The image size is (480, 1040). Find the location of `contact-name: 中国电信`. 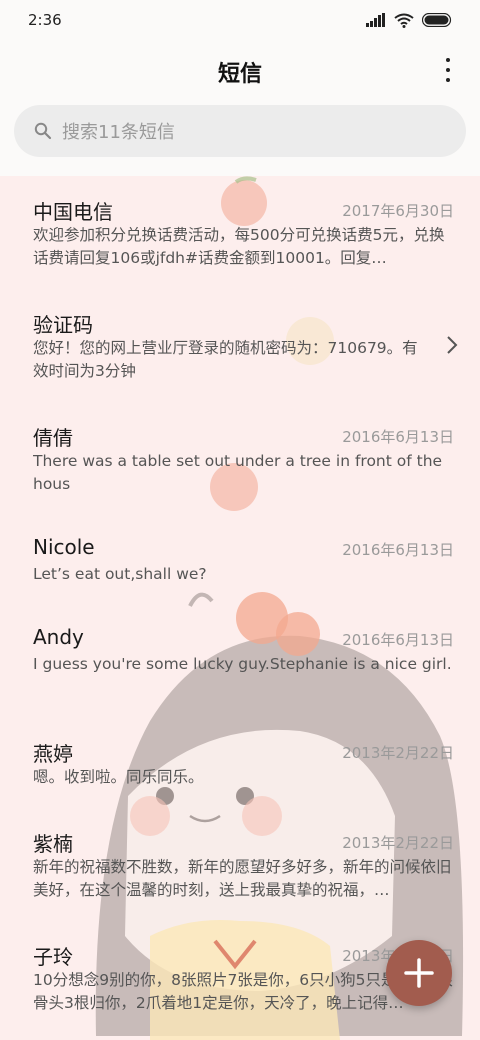

contact-name: 中国电信 is located at coordinates (73, 212).